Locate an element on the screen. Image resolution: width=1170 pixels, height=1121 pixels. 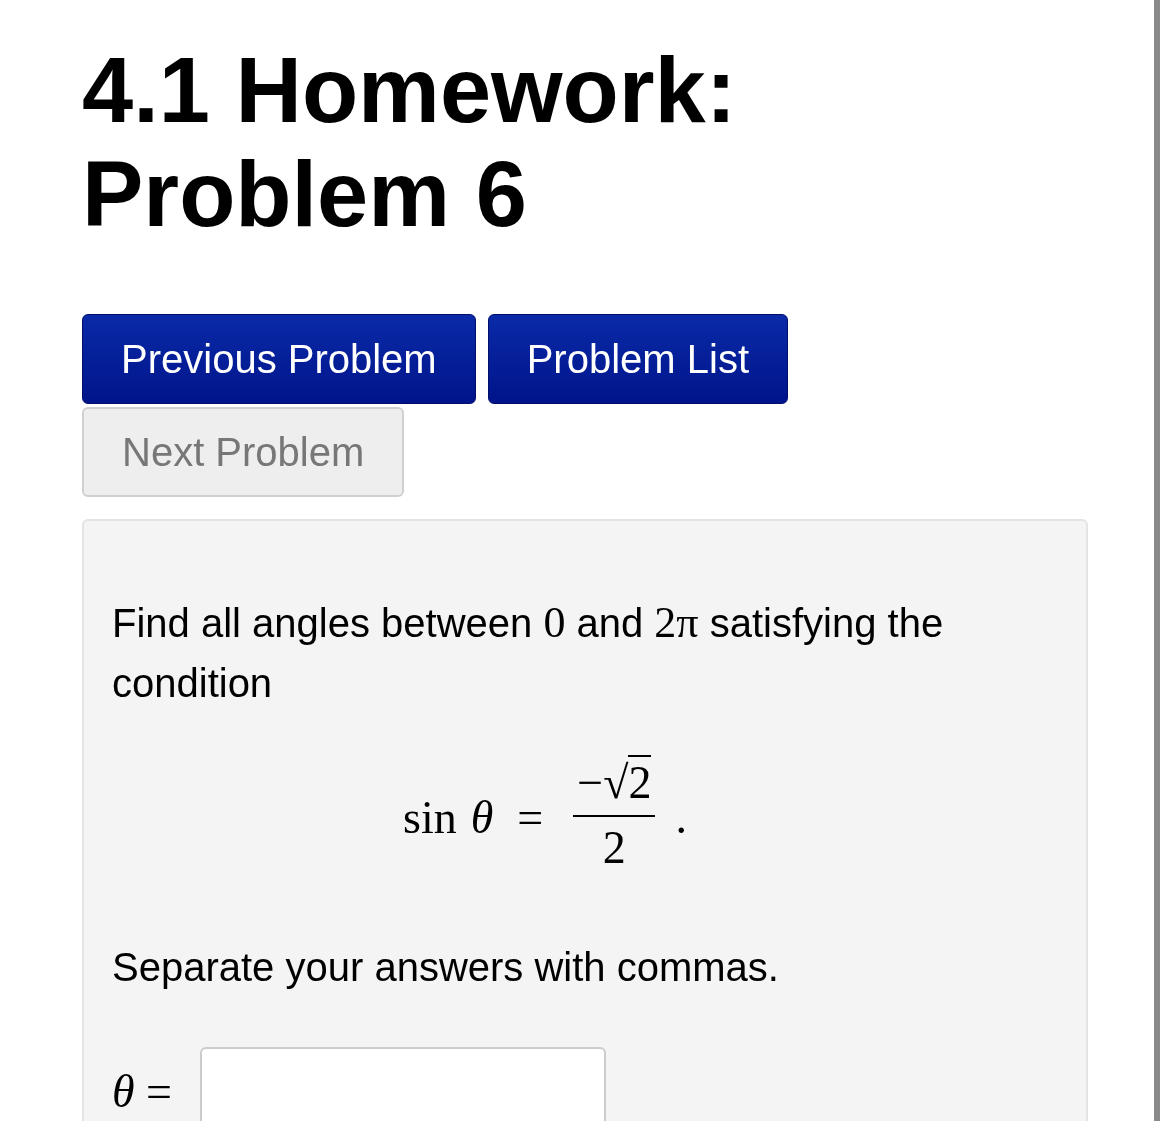
answer-label: θ = is located at coordinates (142, 1091).